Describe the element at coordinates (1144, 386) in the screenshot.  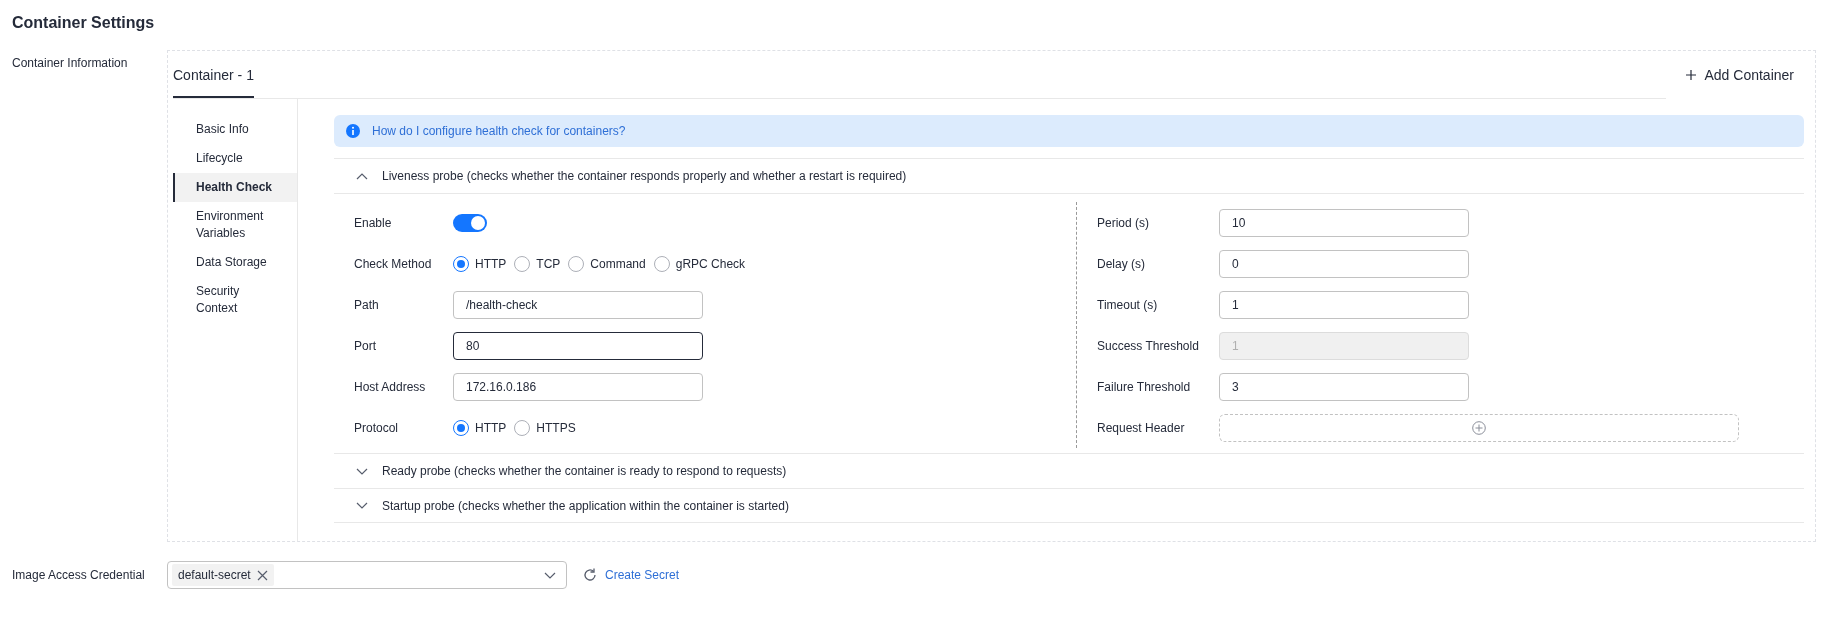
I see `field-label: Failure Threshold` at that location.